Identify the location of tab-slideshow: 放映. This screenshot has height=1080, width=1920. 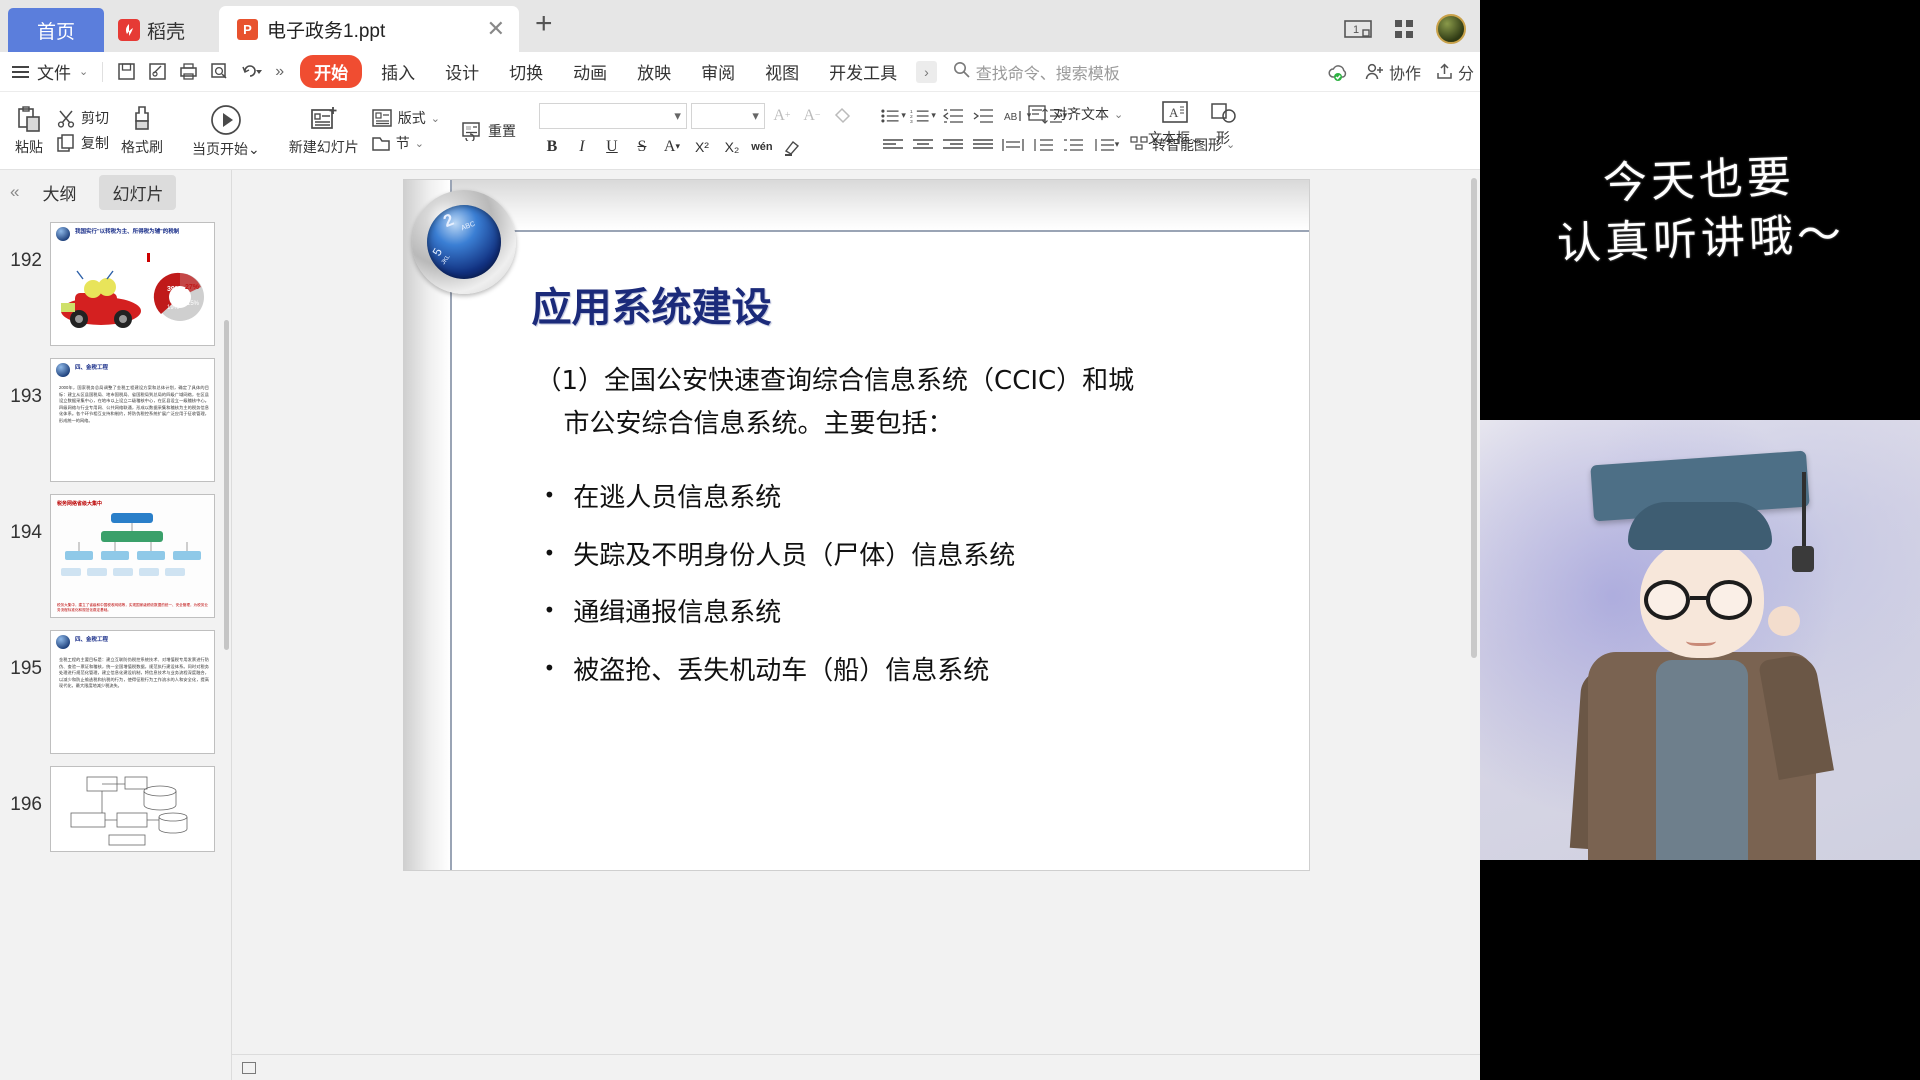
(654, 71).